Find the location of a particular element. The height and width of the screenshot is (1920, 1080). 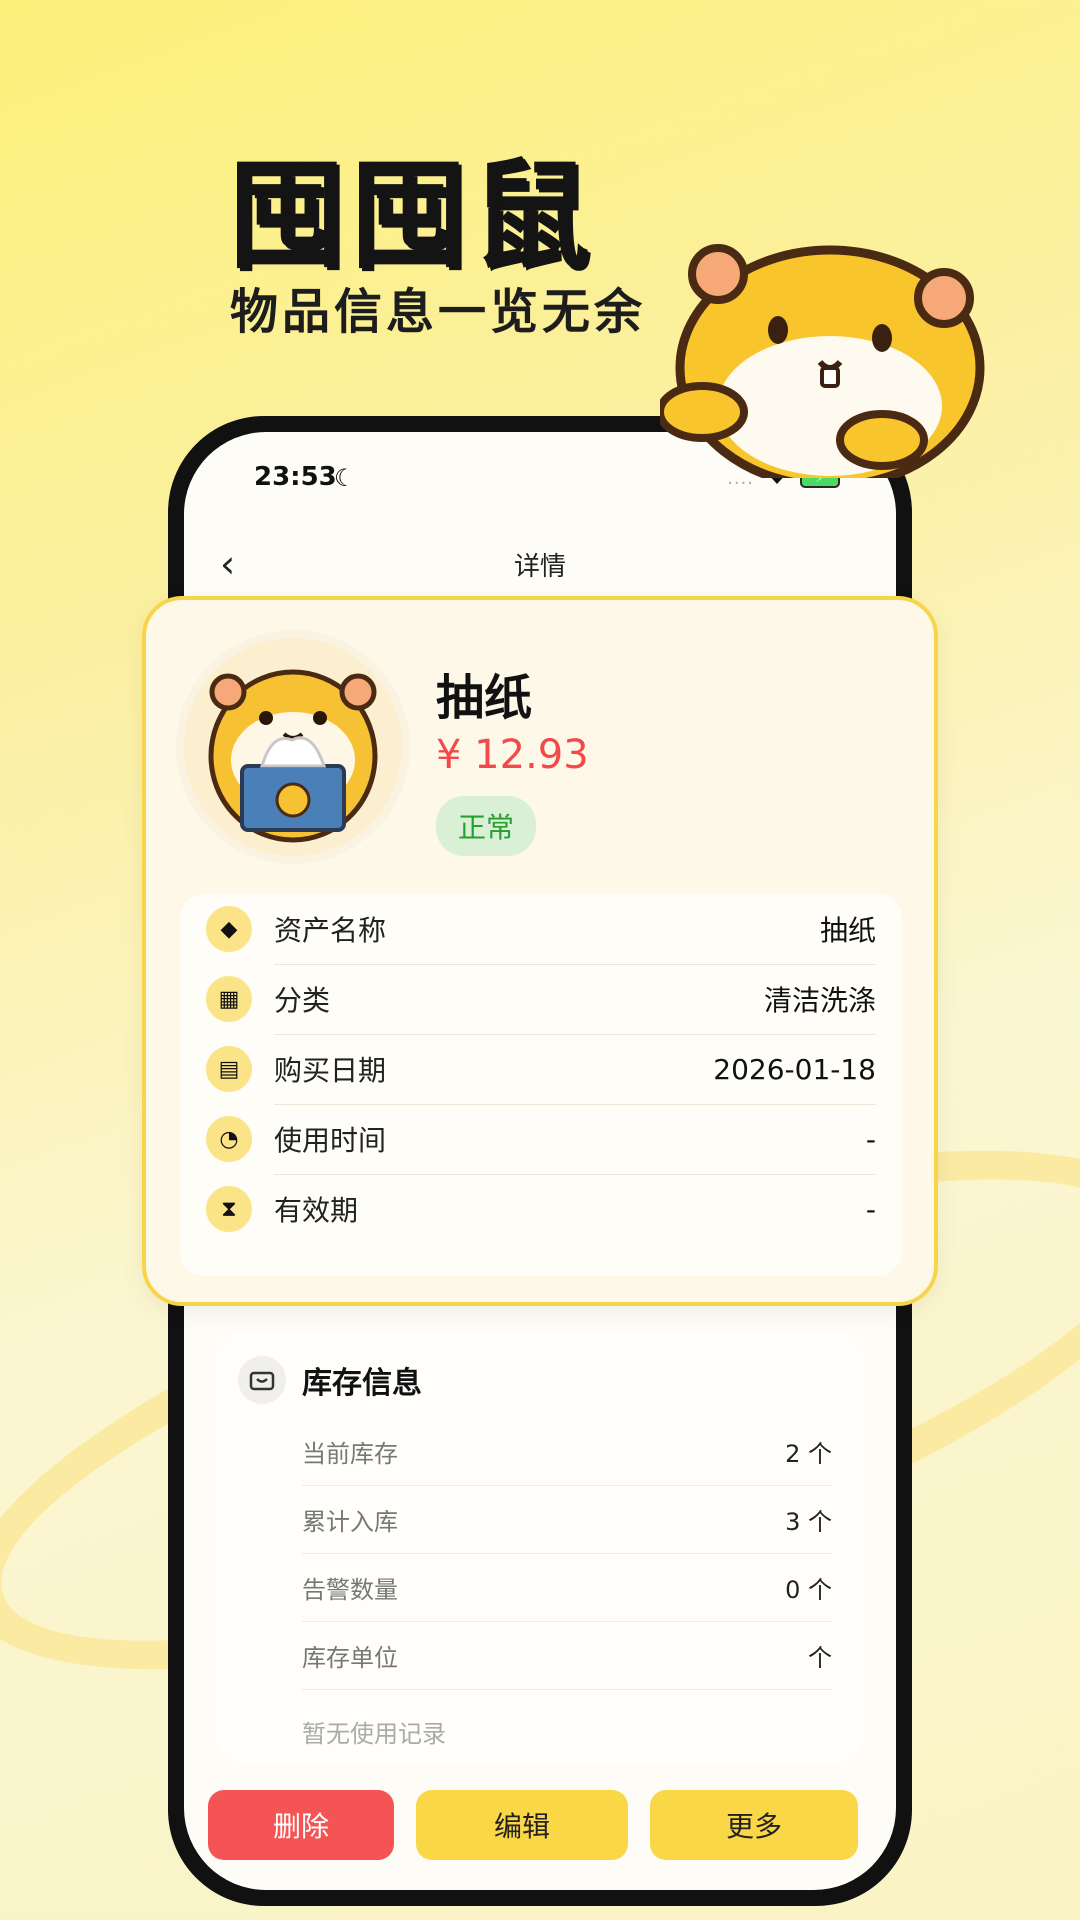

more-button: 更多 is located at coordinates (754, 1825).